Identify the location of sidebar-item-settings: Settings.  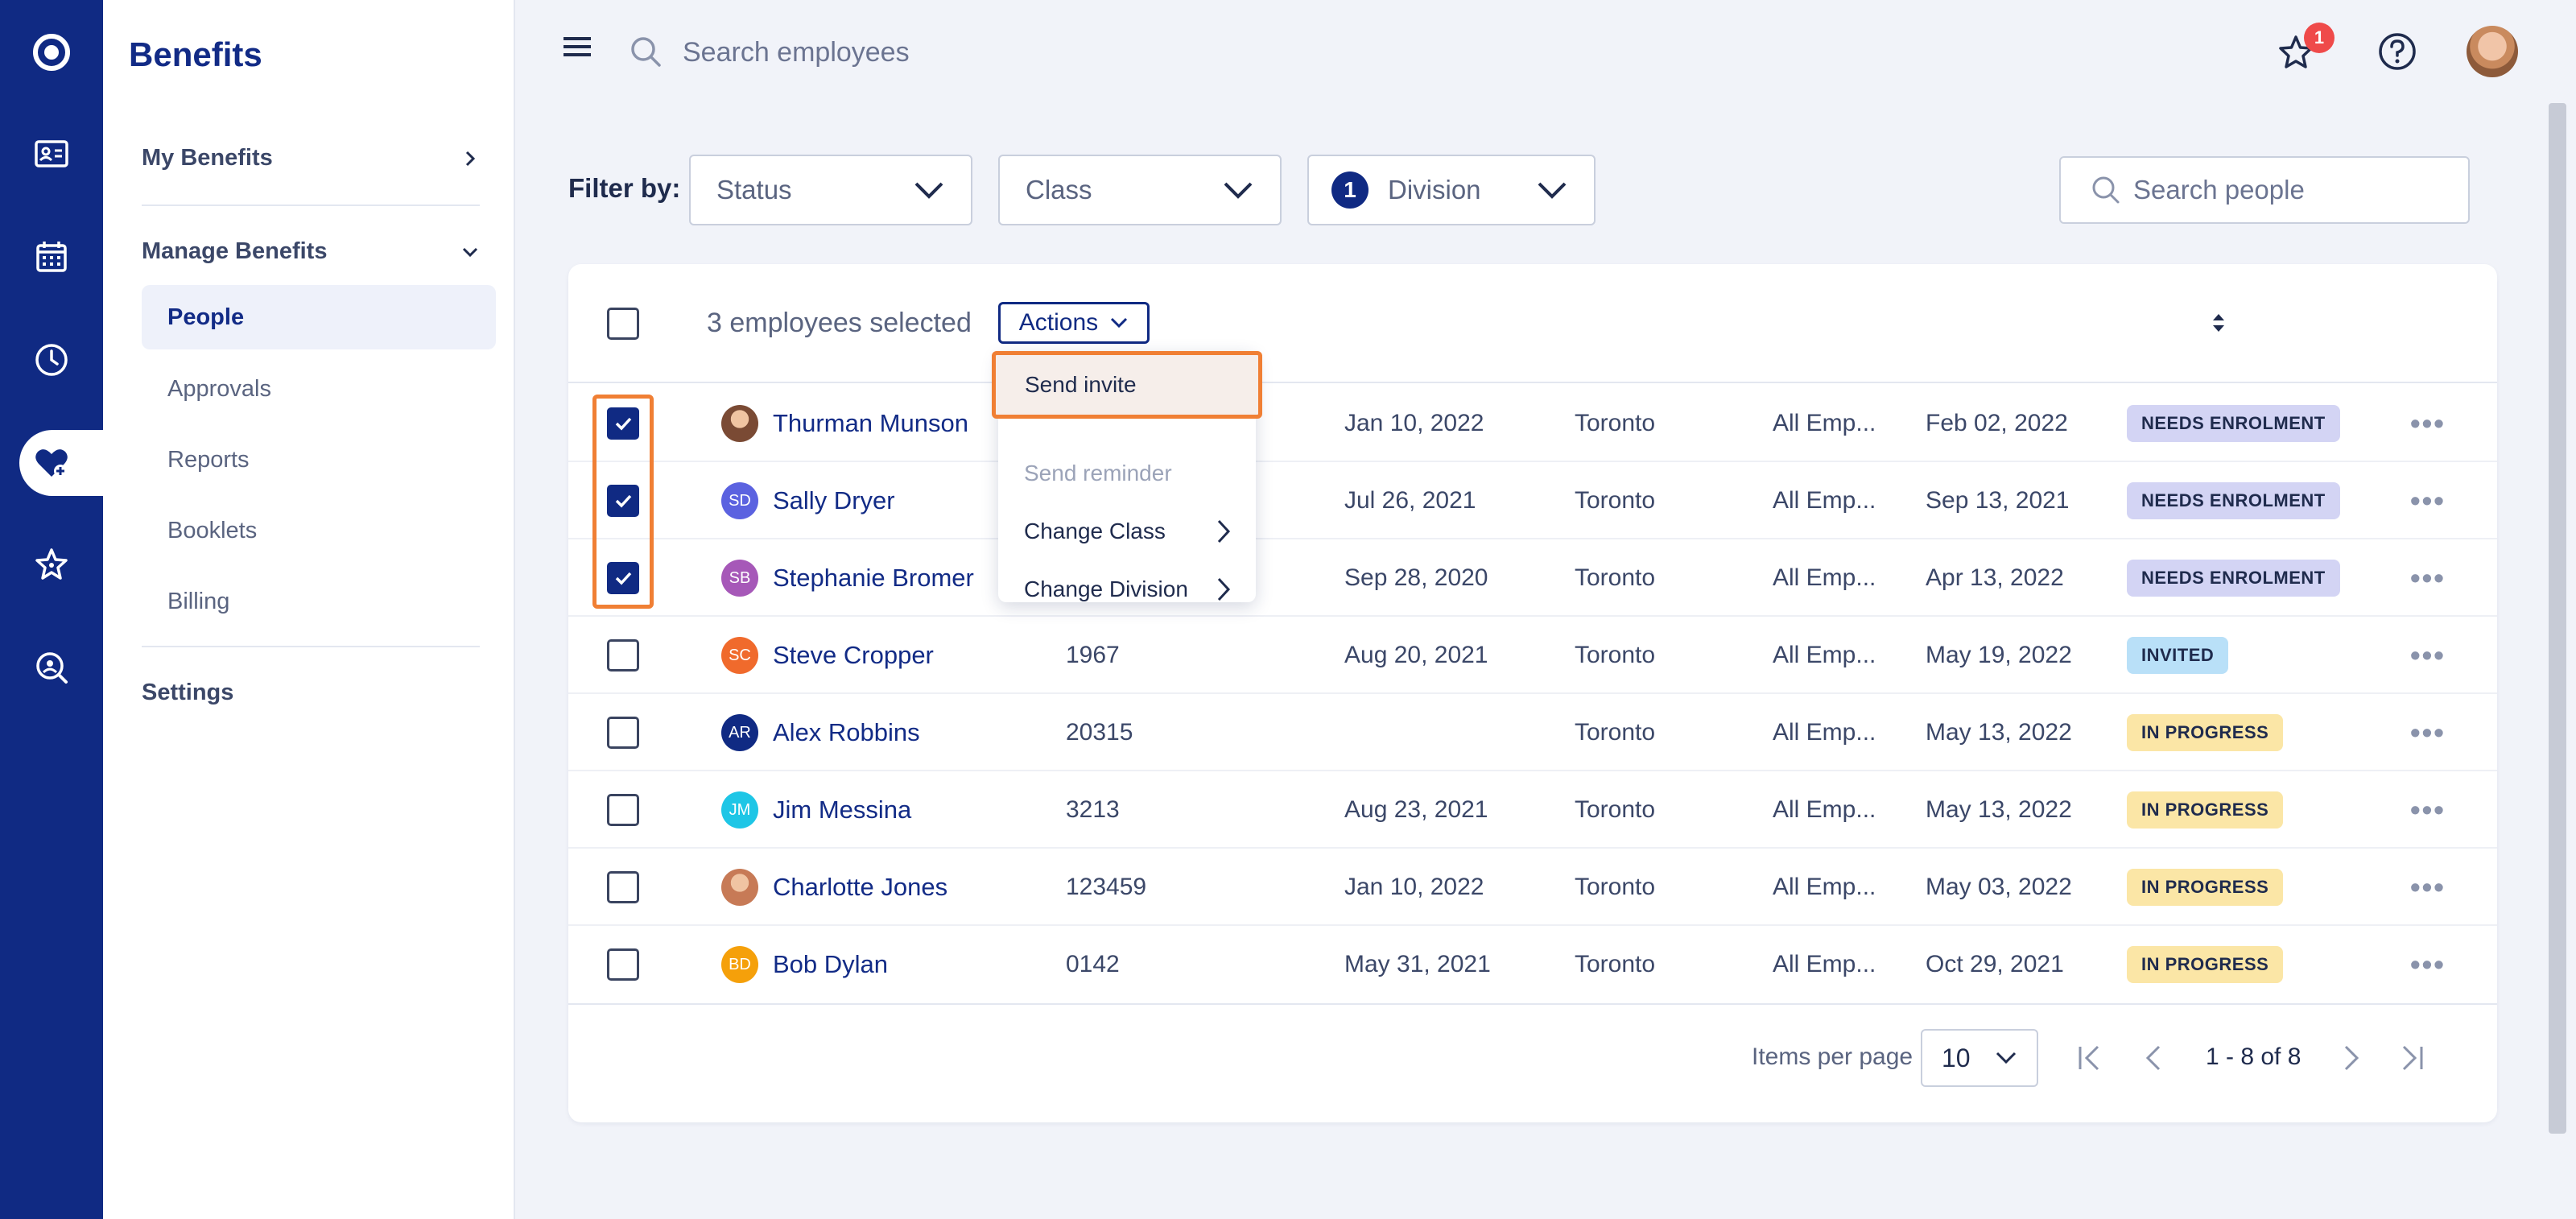
(311, 693).